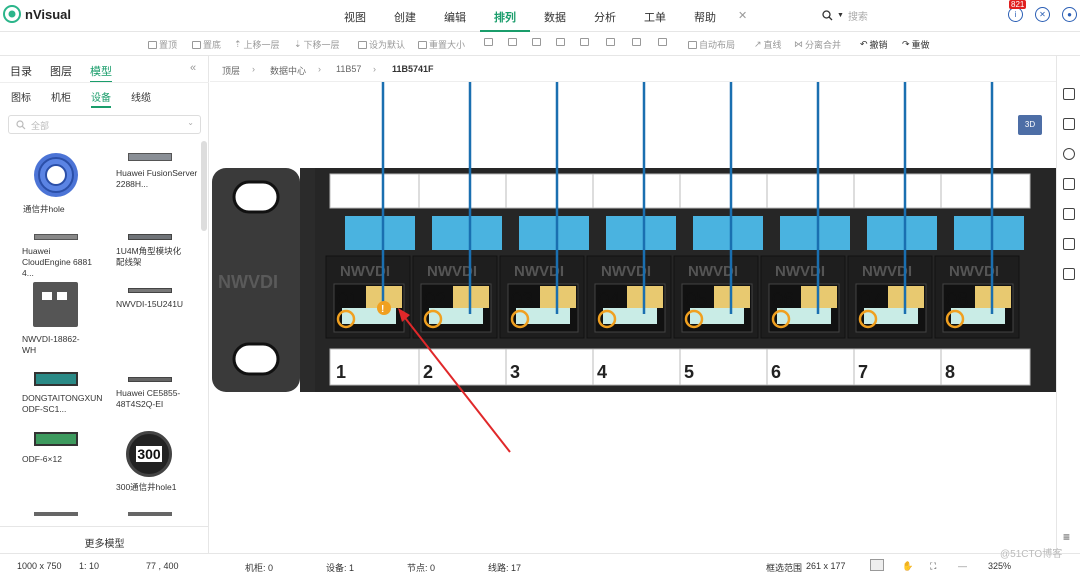  What do you see at coordinates (193, 68) in the screenshot?
I see `collapse-panel-icon: «` at bounding box center [193, 68].